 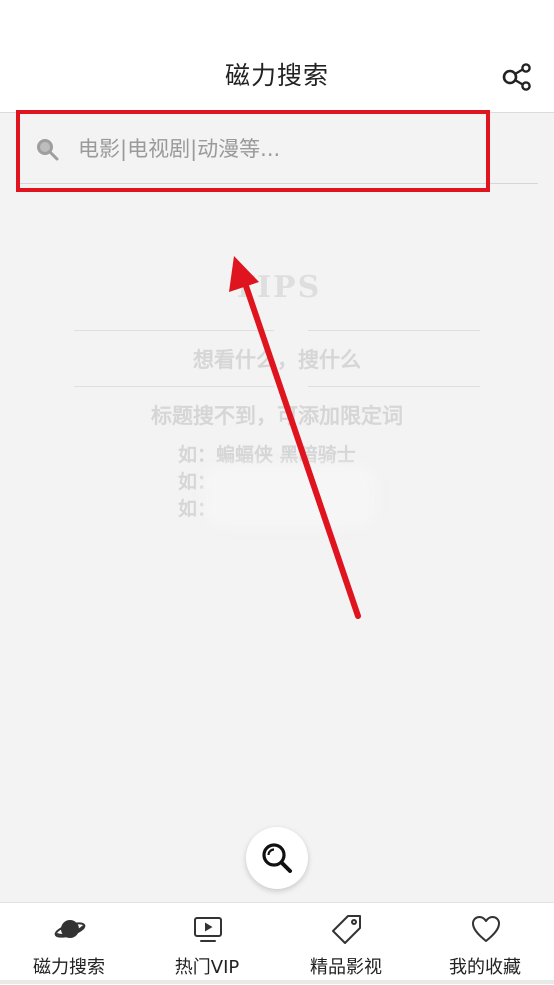 I want to click on search-fab-button, so click(x=277, y=858).